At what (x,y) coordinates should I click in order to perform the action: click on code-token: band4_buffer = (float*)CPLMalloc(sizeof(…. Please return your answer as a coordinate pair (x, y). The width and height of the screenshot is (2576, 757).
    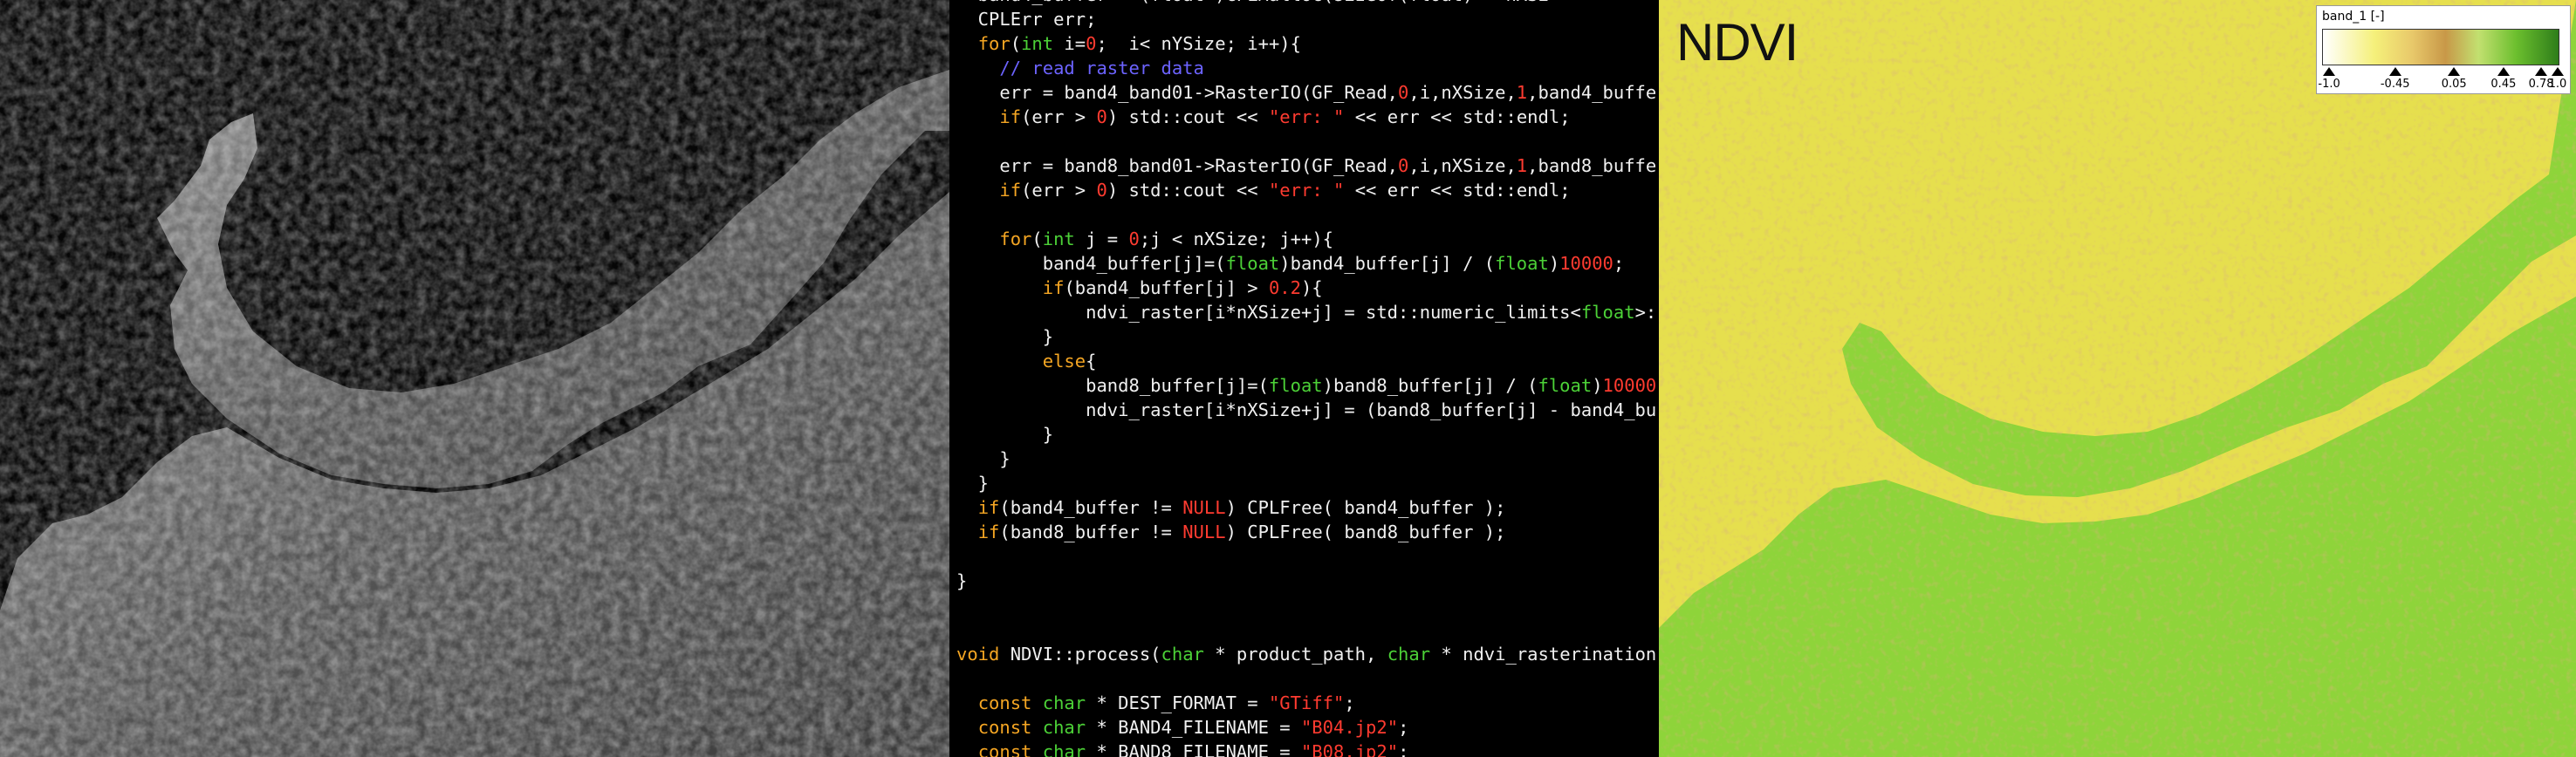
    Looking at the image, I should click on (1253, 2).